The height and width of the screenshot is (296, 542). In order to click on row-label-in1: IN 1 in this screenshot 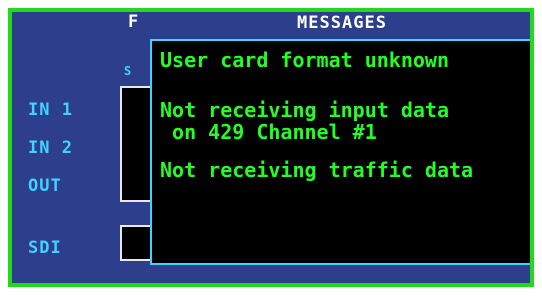, I will do `click(50, 110)`.